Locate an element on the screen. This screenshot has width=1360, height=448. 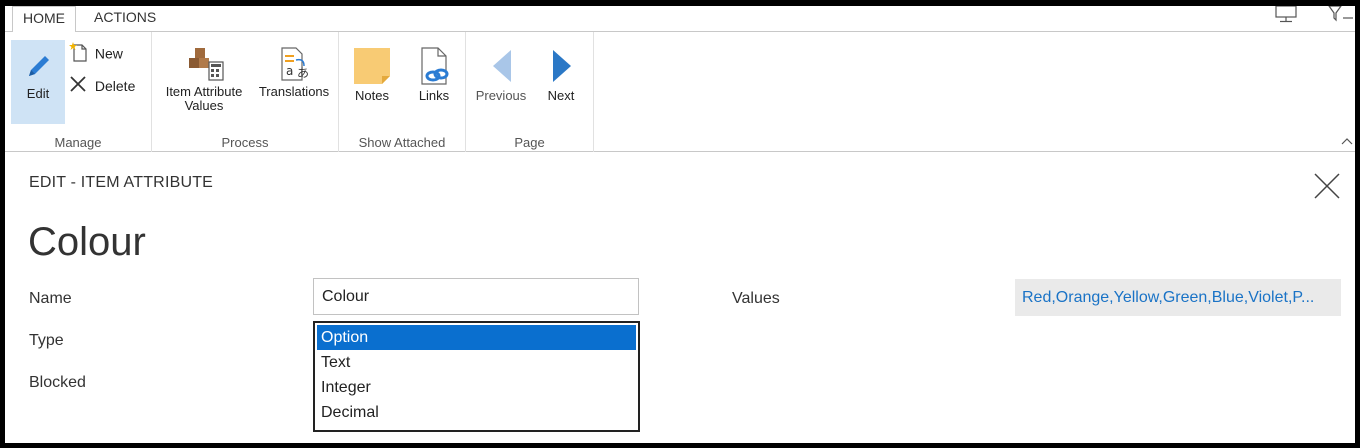
values-label: Values is located at coordinates (756, 298).